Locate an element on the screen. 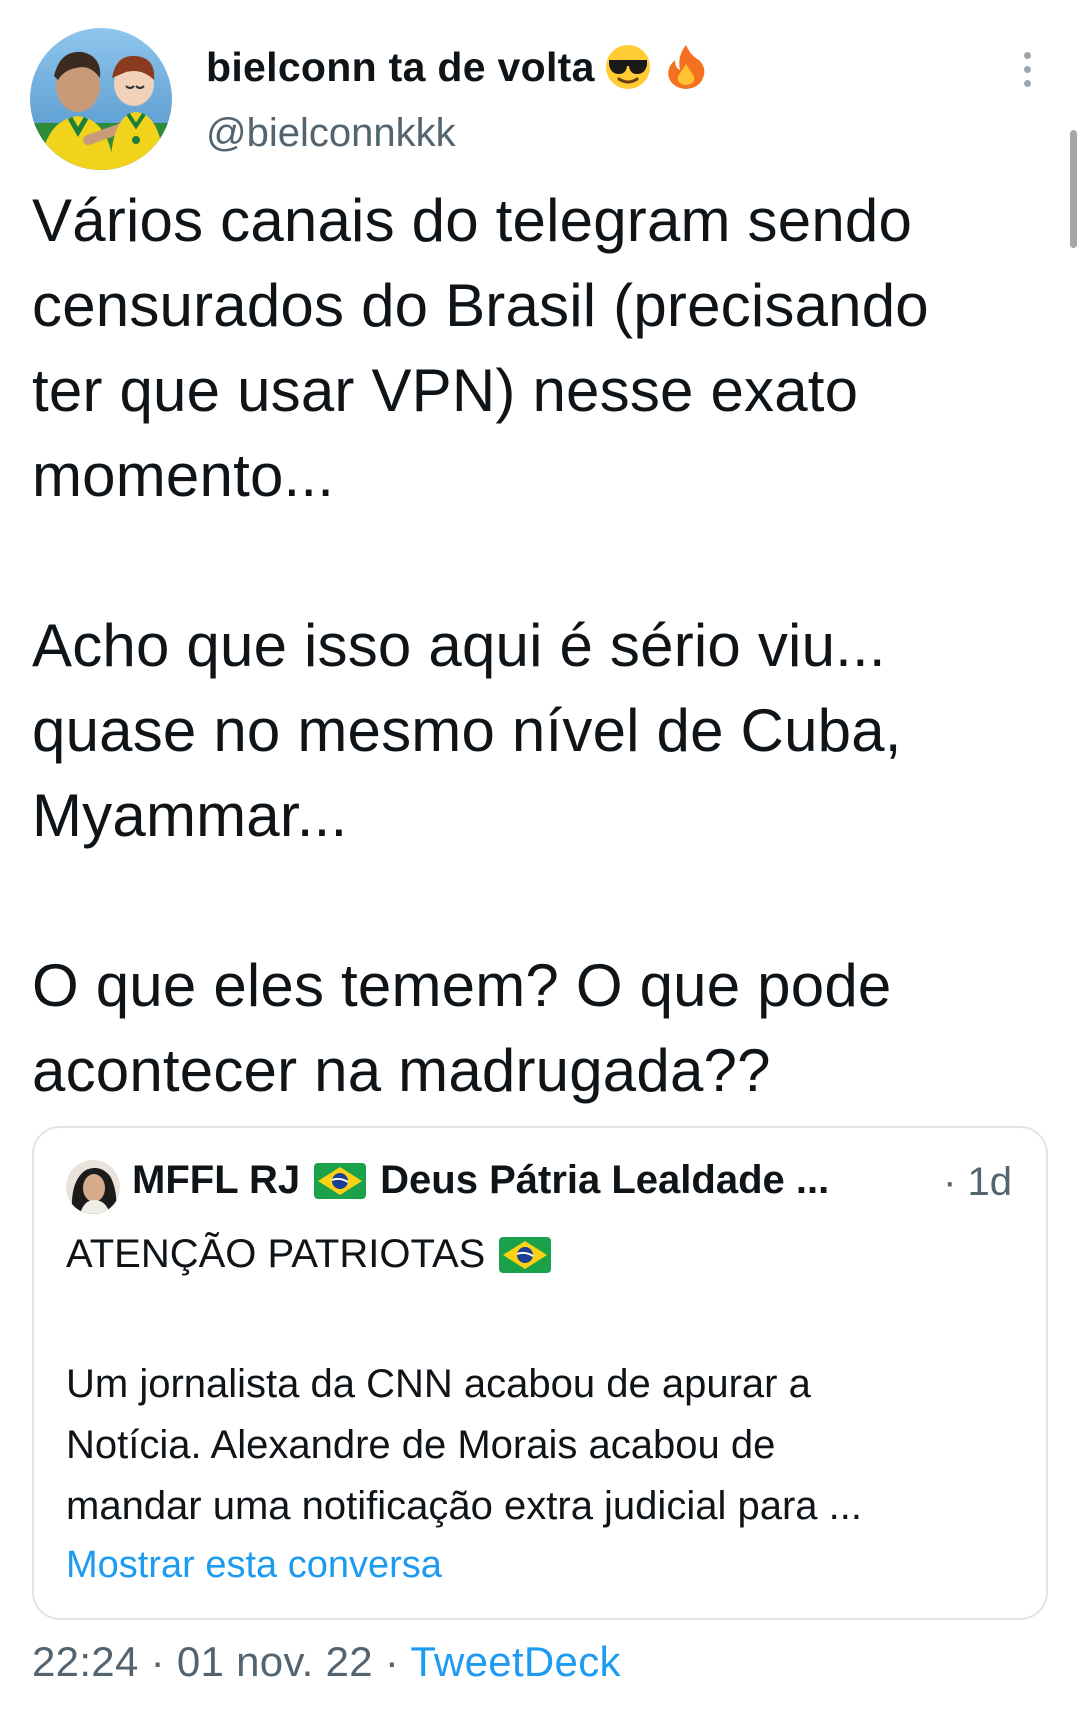  tweet-line: censurados do Brasil (precisando is located at coordinates (480, 305).